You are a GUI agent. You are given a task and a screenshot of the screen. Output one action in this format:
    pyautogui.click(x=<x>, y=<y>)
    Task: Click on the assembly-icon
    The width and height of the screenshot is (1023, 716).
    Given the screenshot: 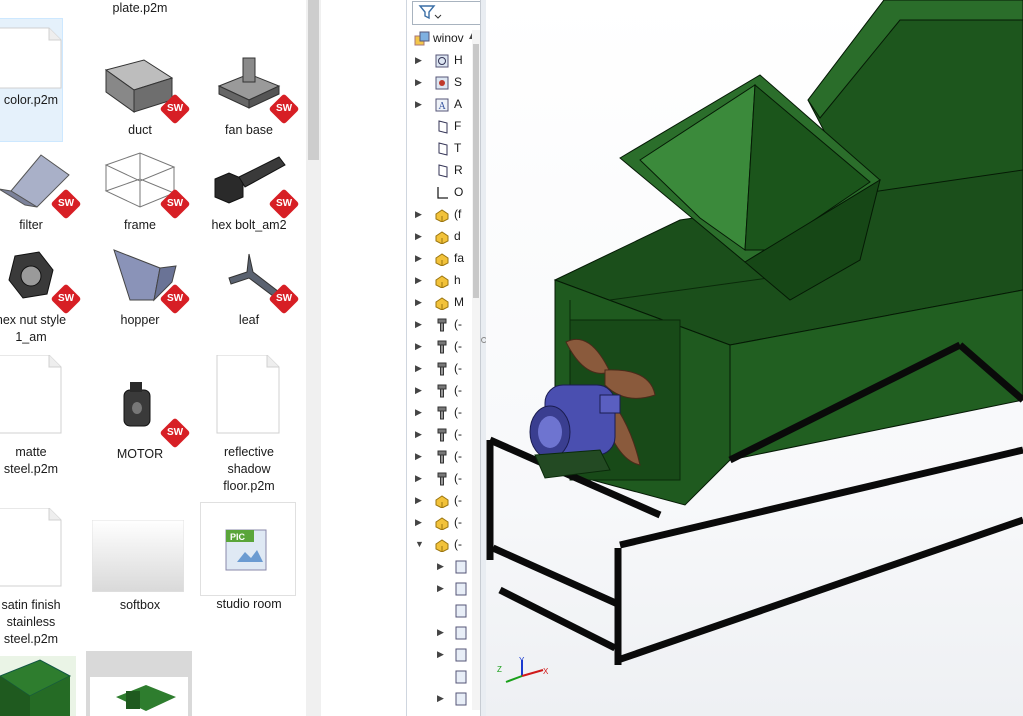 What is the action you would take?
    pyautogui.click(x=422, y=38)
    